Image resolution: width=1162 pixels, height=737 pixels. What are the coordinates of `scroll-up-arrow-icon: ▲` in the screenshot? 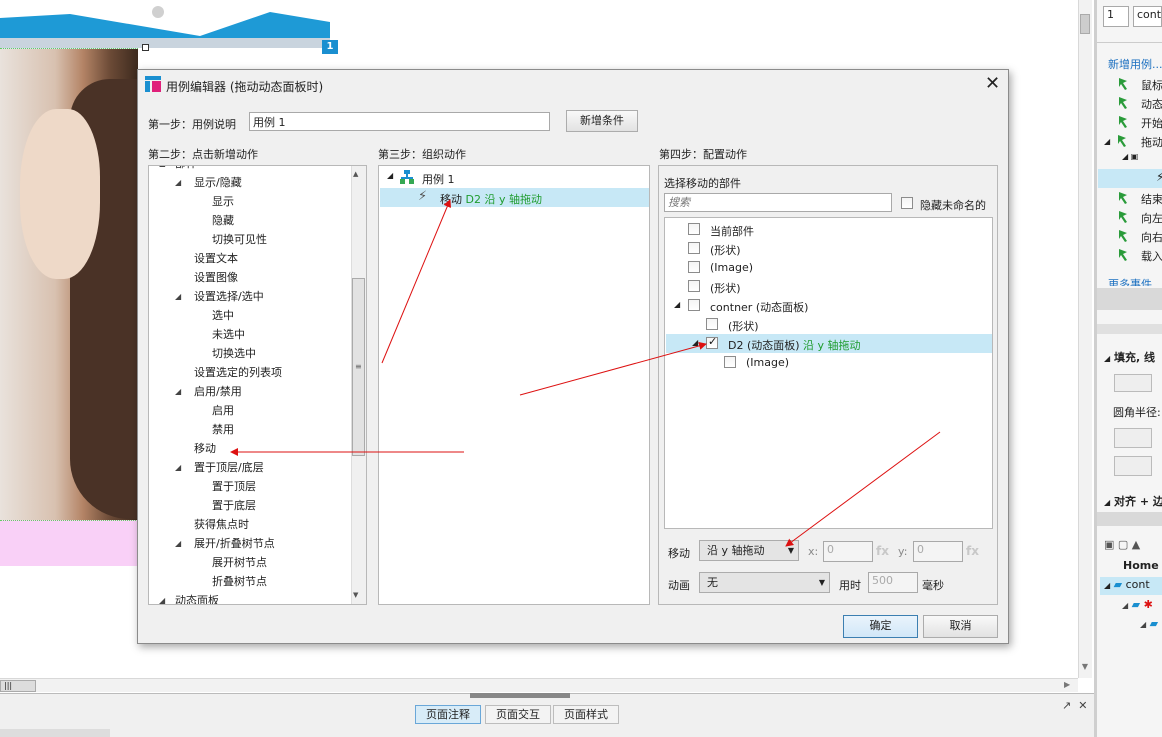 It's located at (355, 174).